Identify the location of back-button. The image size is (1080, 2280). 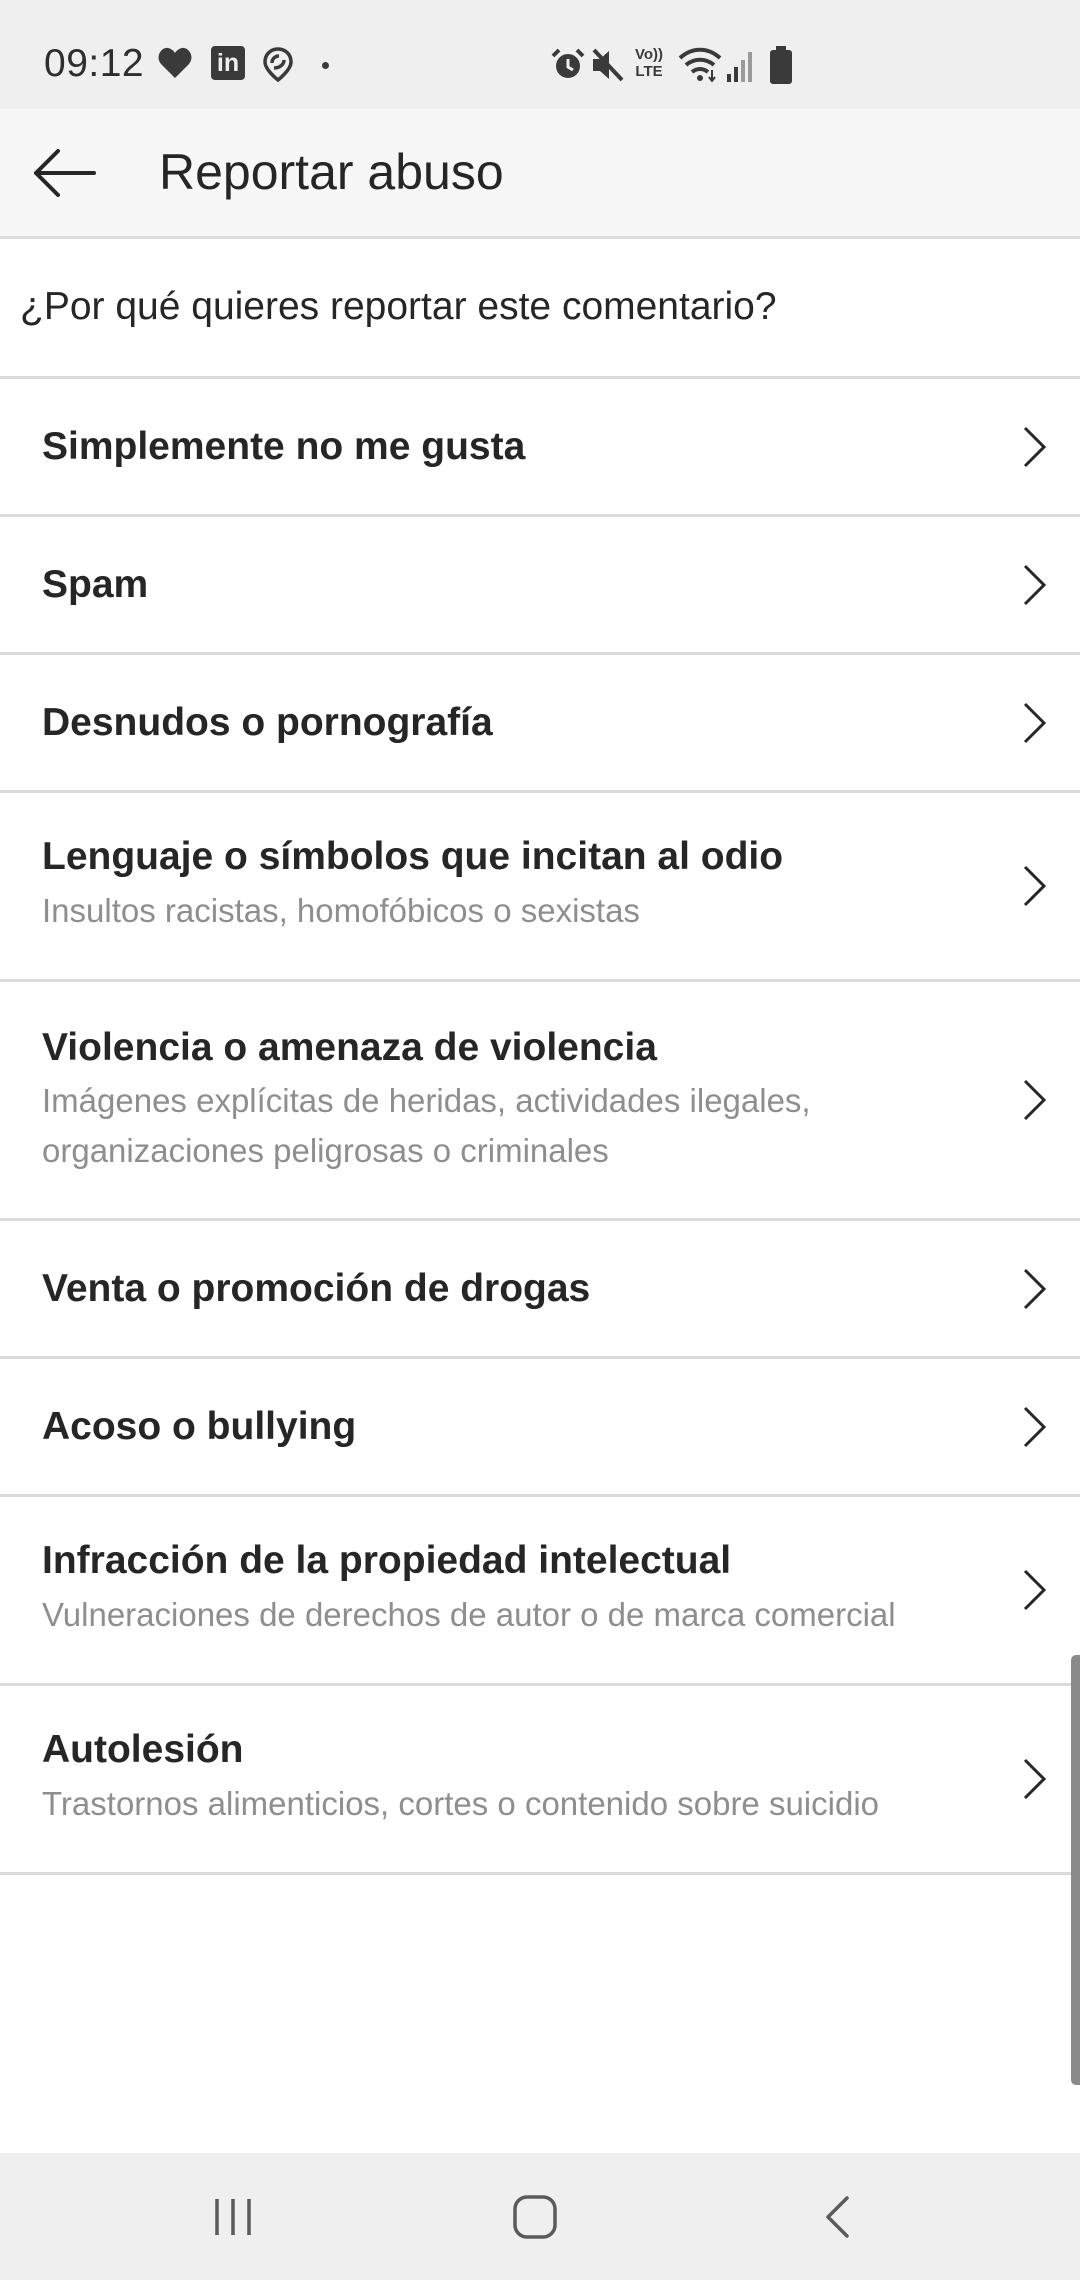
(64, 173).